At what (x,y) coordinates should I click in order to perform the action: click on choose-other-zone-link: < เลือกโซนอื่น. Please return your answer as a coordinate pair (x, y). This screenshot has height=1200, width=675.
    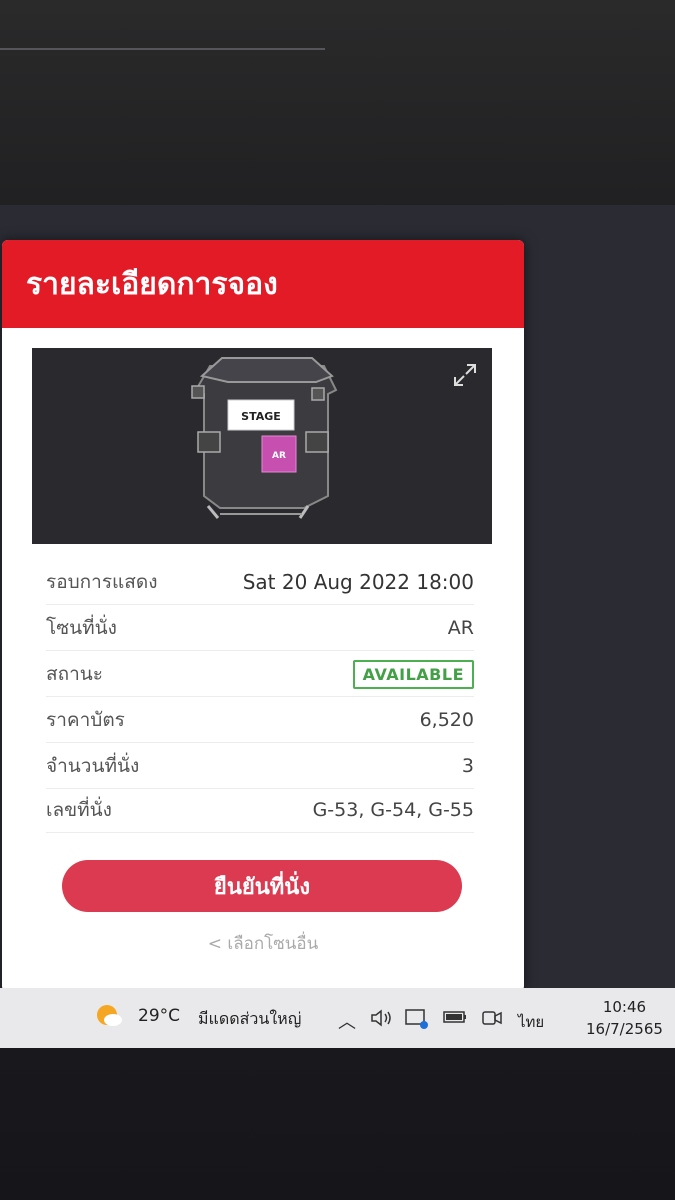
    Looking at the image, I should click on (263, 943).